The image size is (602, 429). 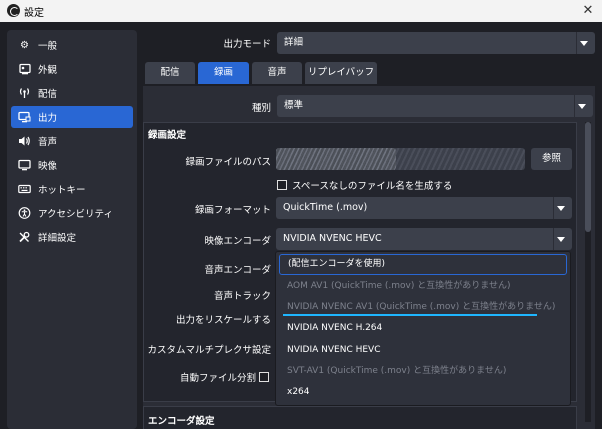 I want to click on obs-app-icon, so click(x=13, y=10).